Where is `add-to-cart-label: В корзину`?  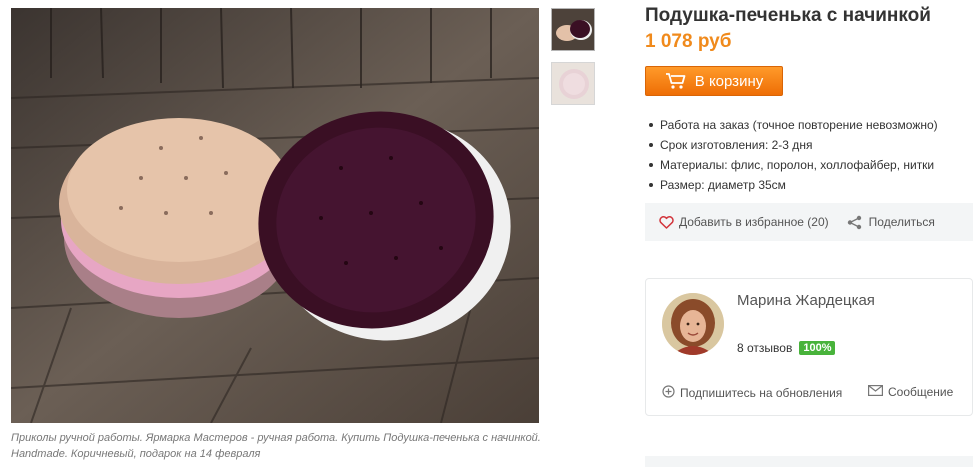
add-to-cart-label: В корзину is located at coordinates (729, 81).